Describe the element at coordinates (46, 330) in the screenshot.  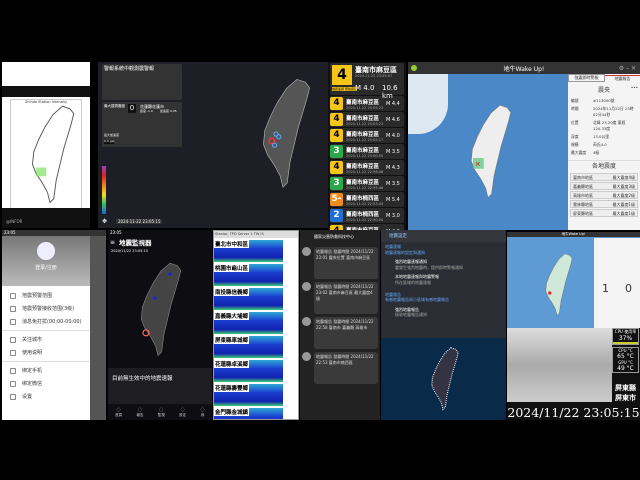
I see `divider` at that location.